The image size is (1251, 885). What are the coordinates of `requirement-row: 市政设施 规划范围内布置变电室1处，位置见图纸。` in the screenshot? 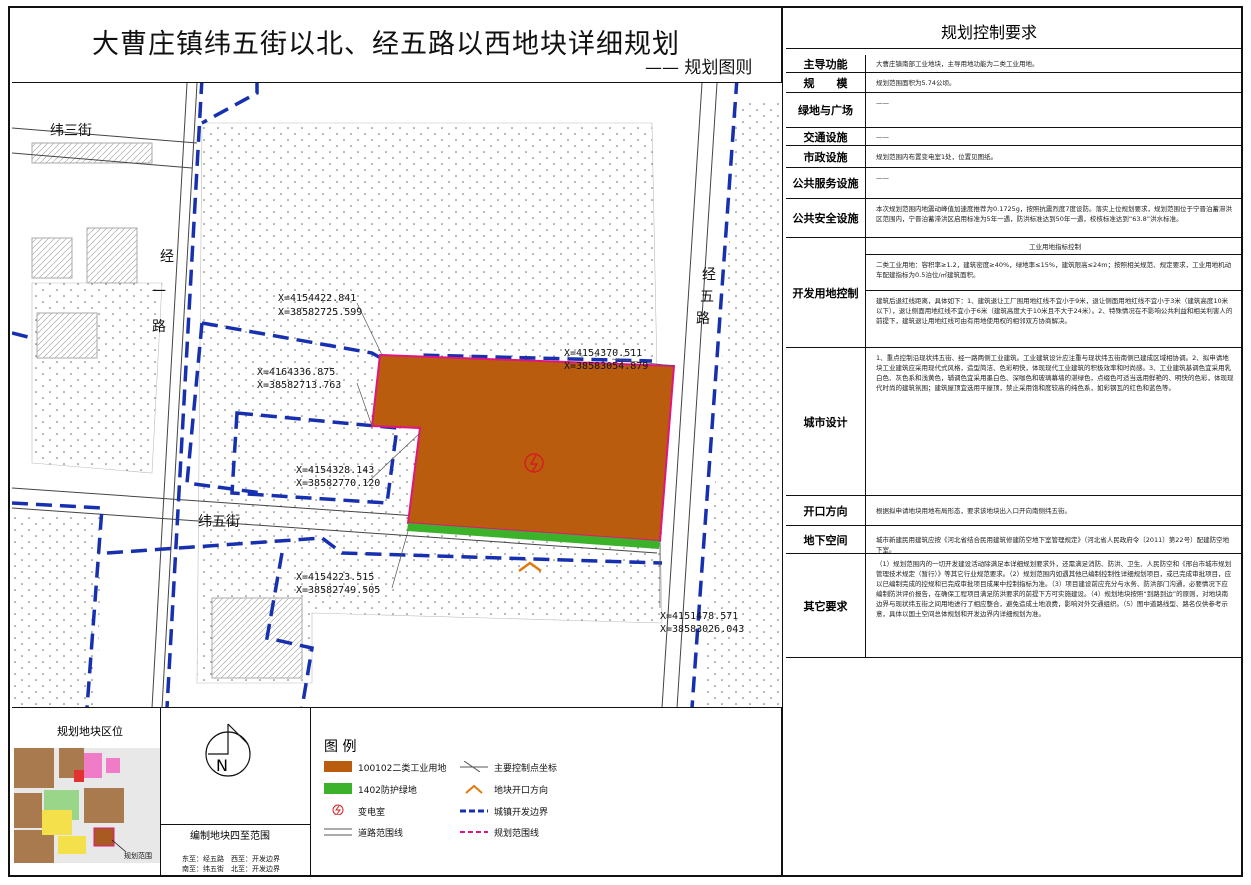 It's located at (1013, 157).